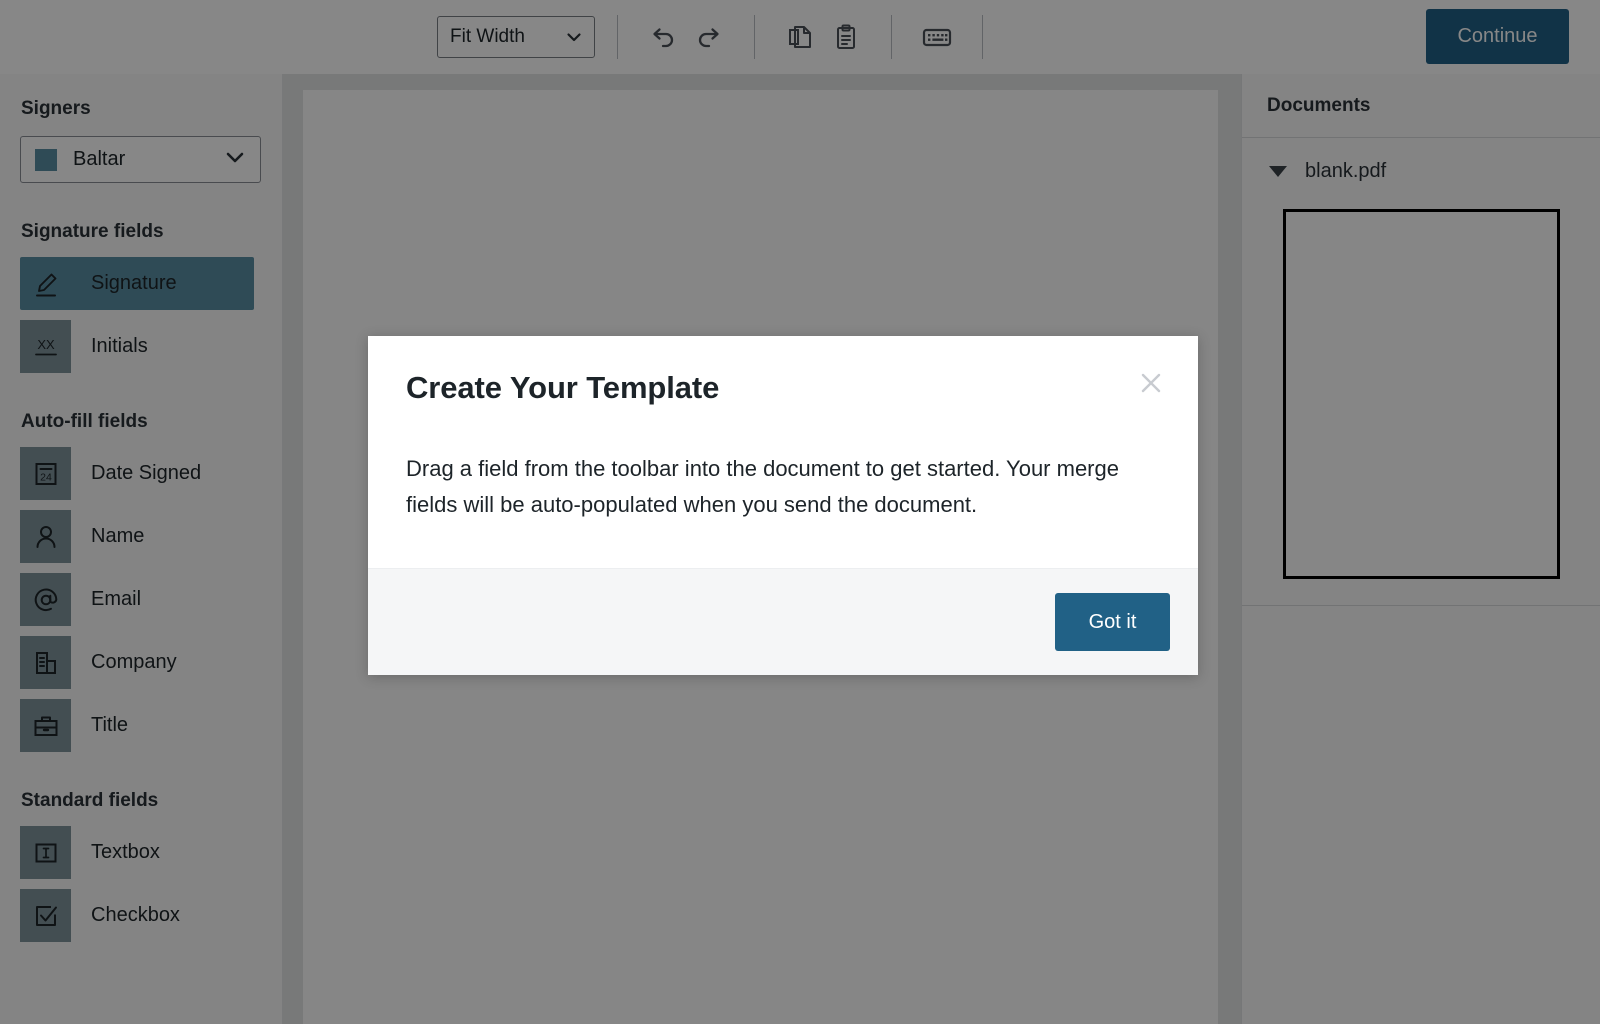 This screenshot has height=1024, width=1600. What do you see at coordinates (663, 37) in the screenshot?
I see `undo-button` at bounding box center [663, 37].